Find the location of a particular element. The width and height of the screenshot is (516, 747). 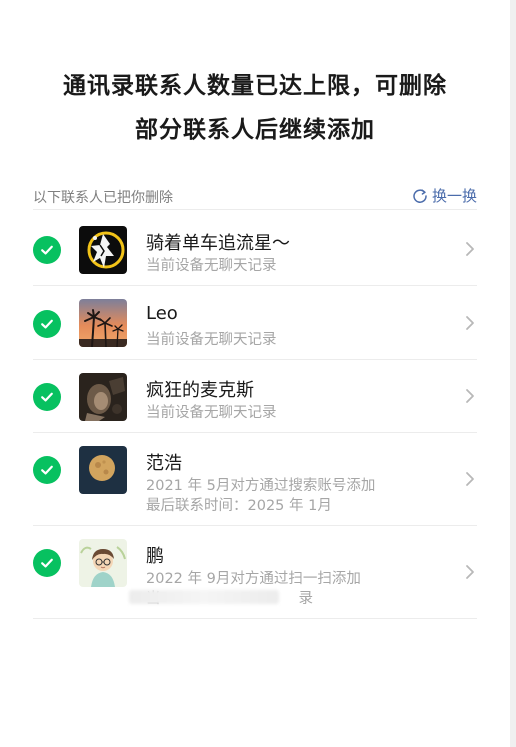

section-label: 以下联系人已把你删除 is located at coordinates (103, 198).